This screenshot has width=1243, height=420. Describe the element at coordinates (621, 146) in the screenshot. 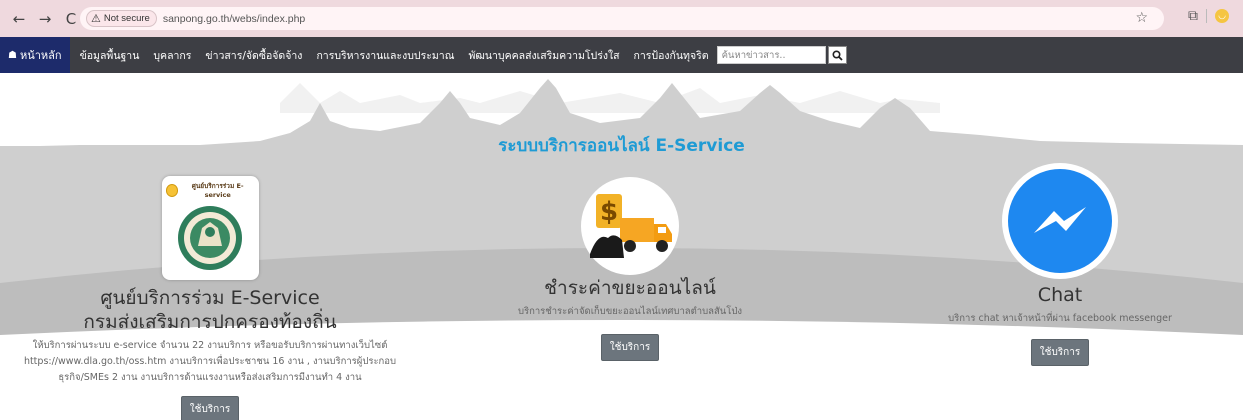

I see `section-title: ระบบบริการออนไลน์ E-Service` at that location.